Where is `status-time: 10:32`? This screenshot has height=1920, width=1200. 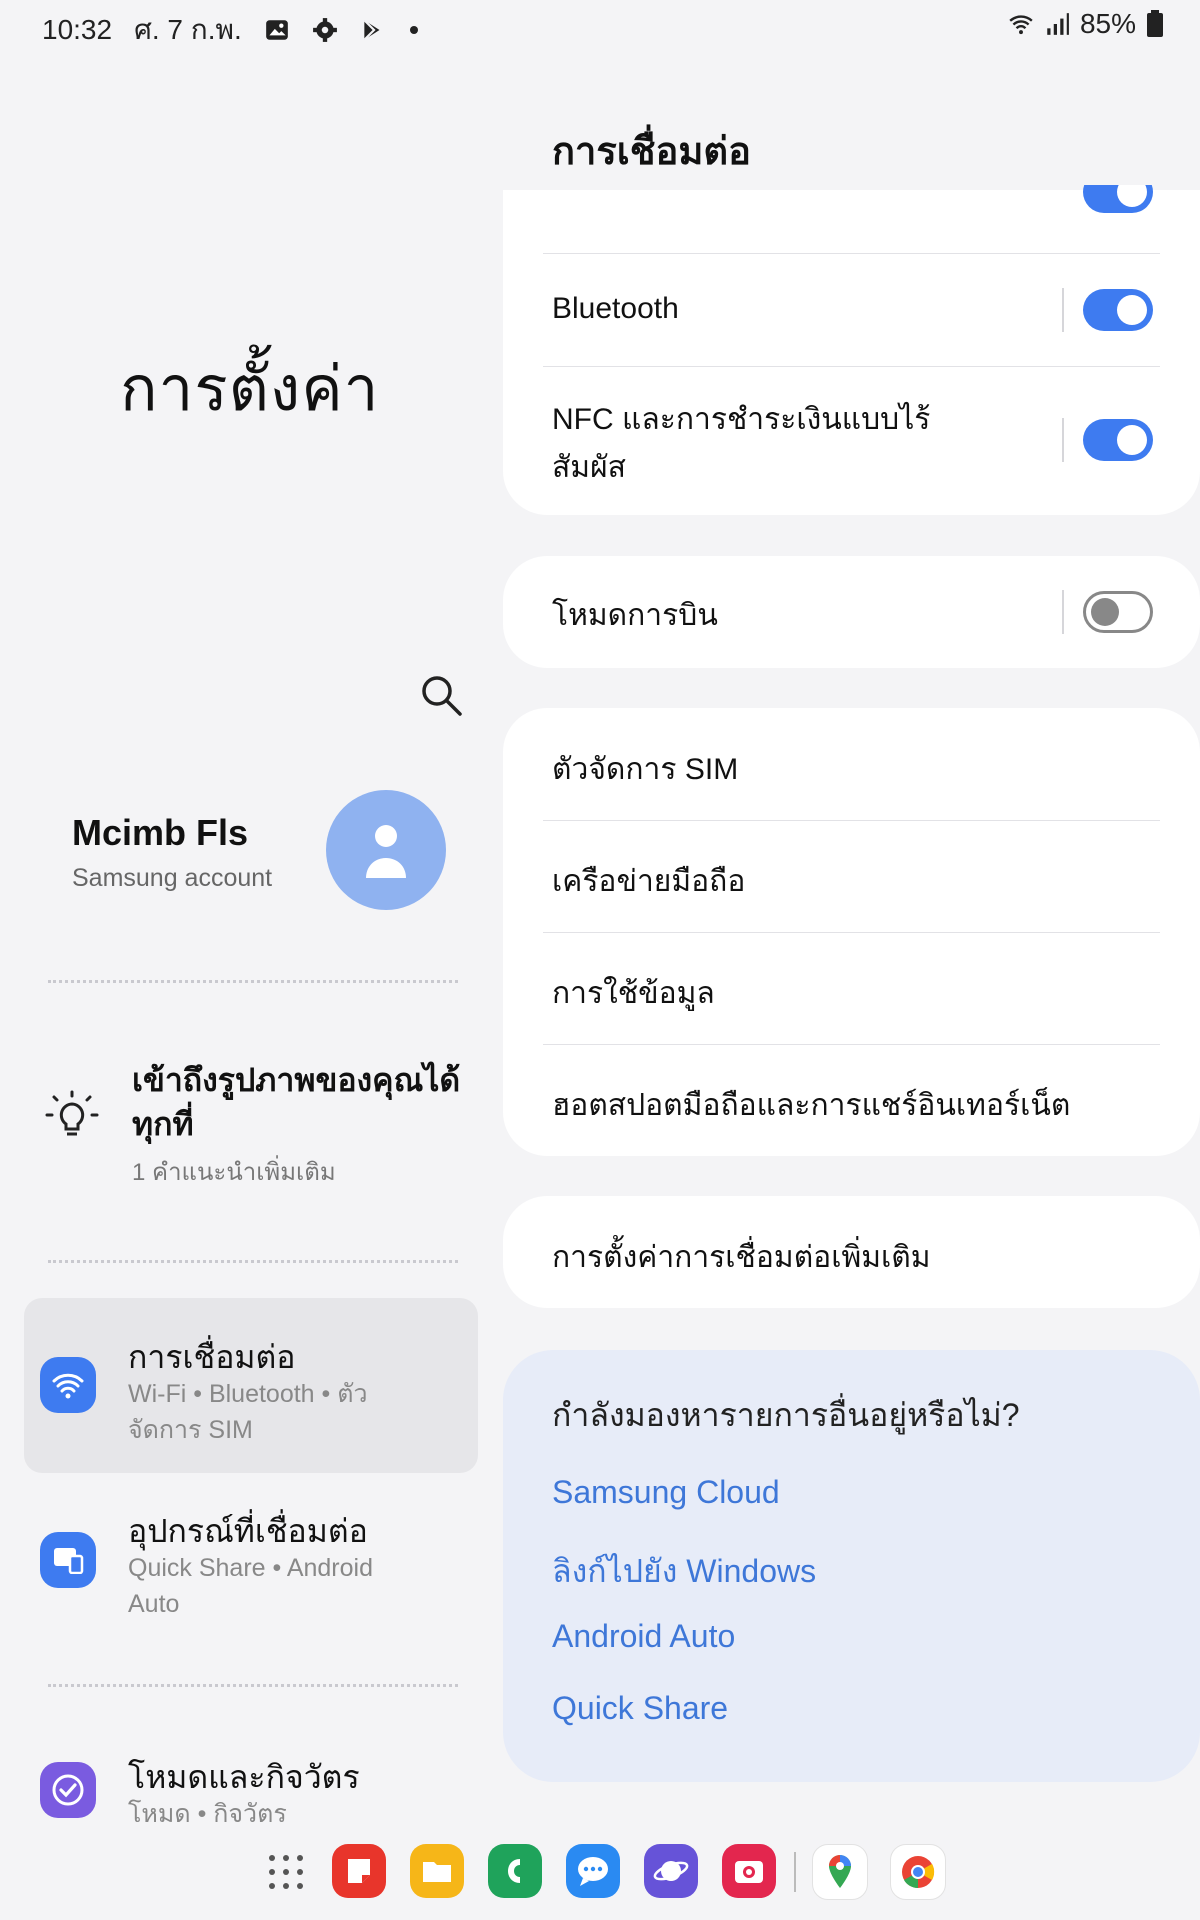 status-time: 10:32 is located at coordinates (77, 29).